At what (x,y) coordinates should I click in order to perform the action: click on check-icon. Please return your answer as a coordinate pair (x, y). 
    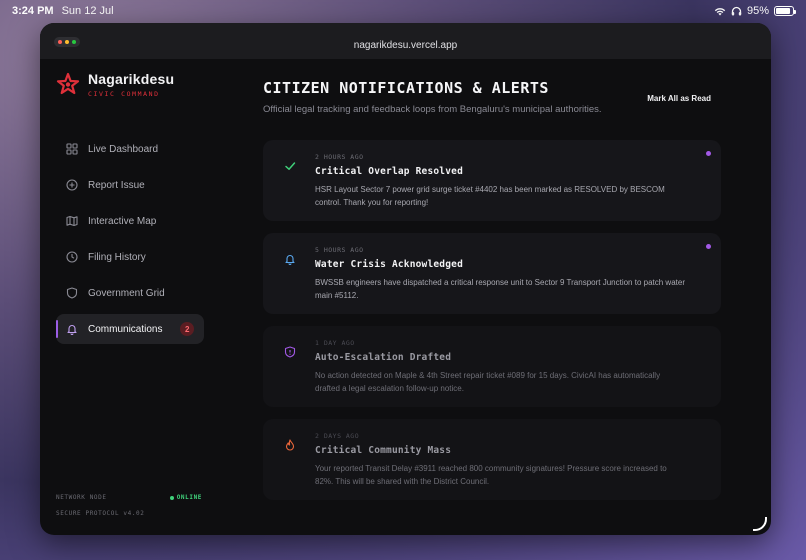
    Looking at the image, I should click on (290, 166).